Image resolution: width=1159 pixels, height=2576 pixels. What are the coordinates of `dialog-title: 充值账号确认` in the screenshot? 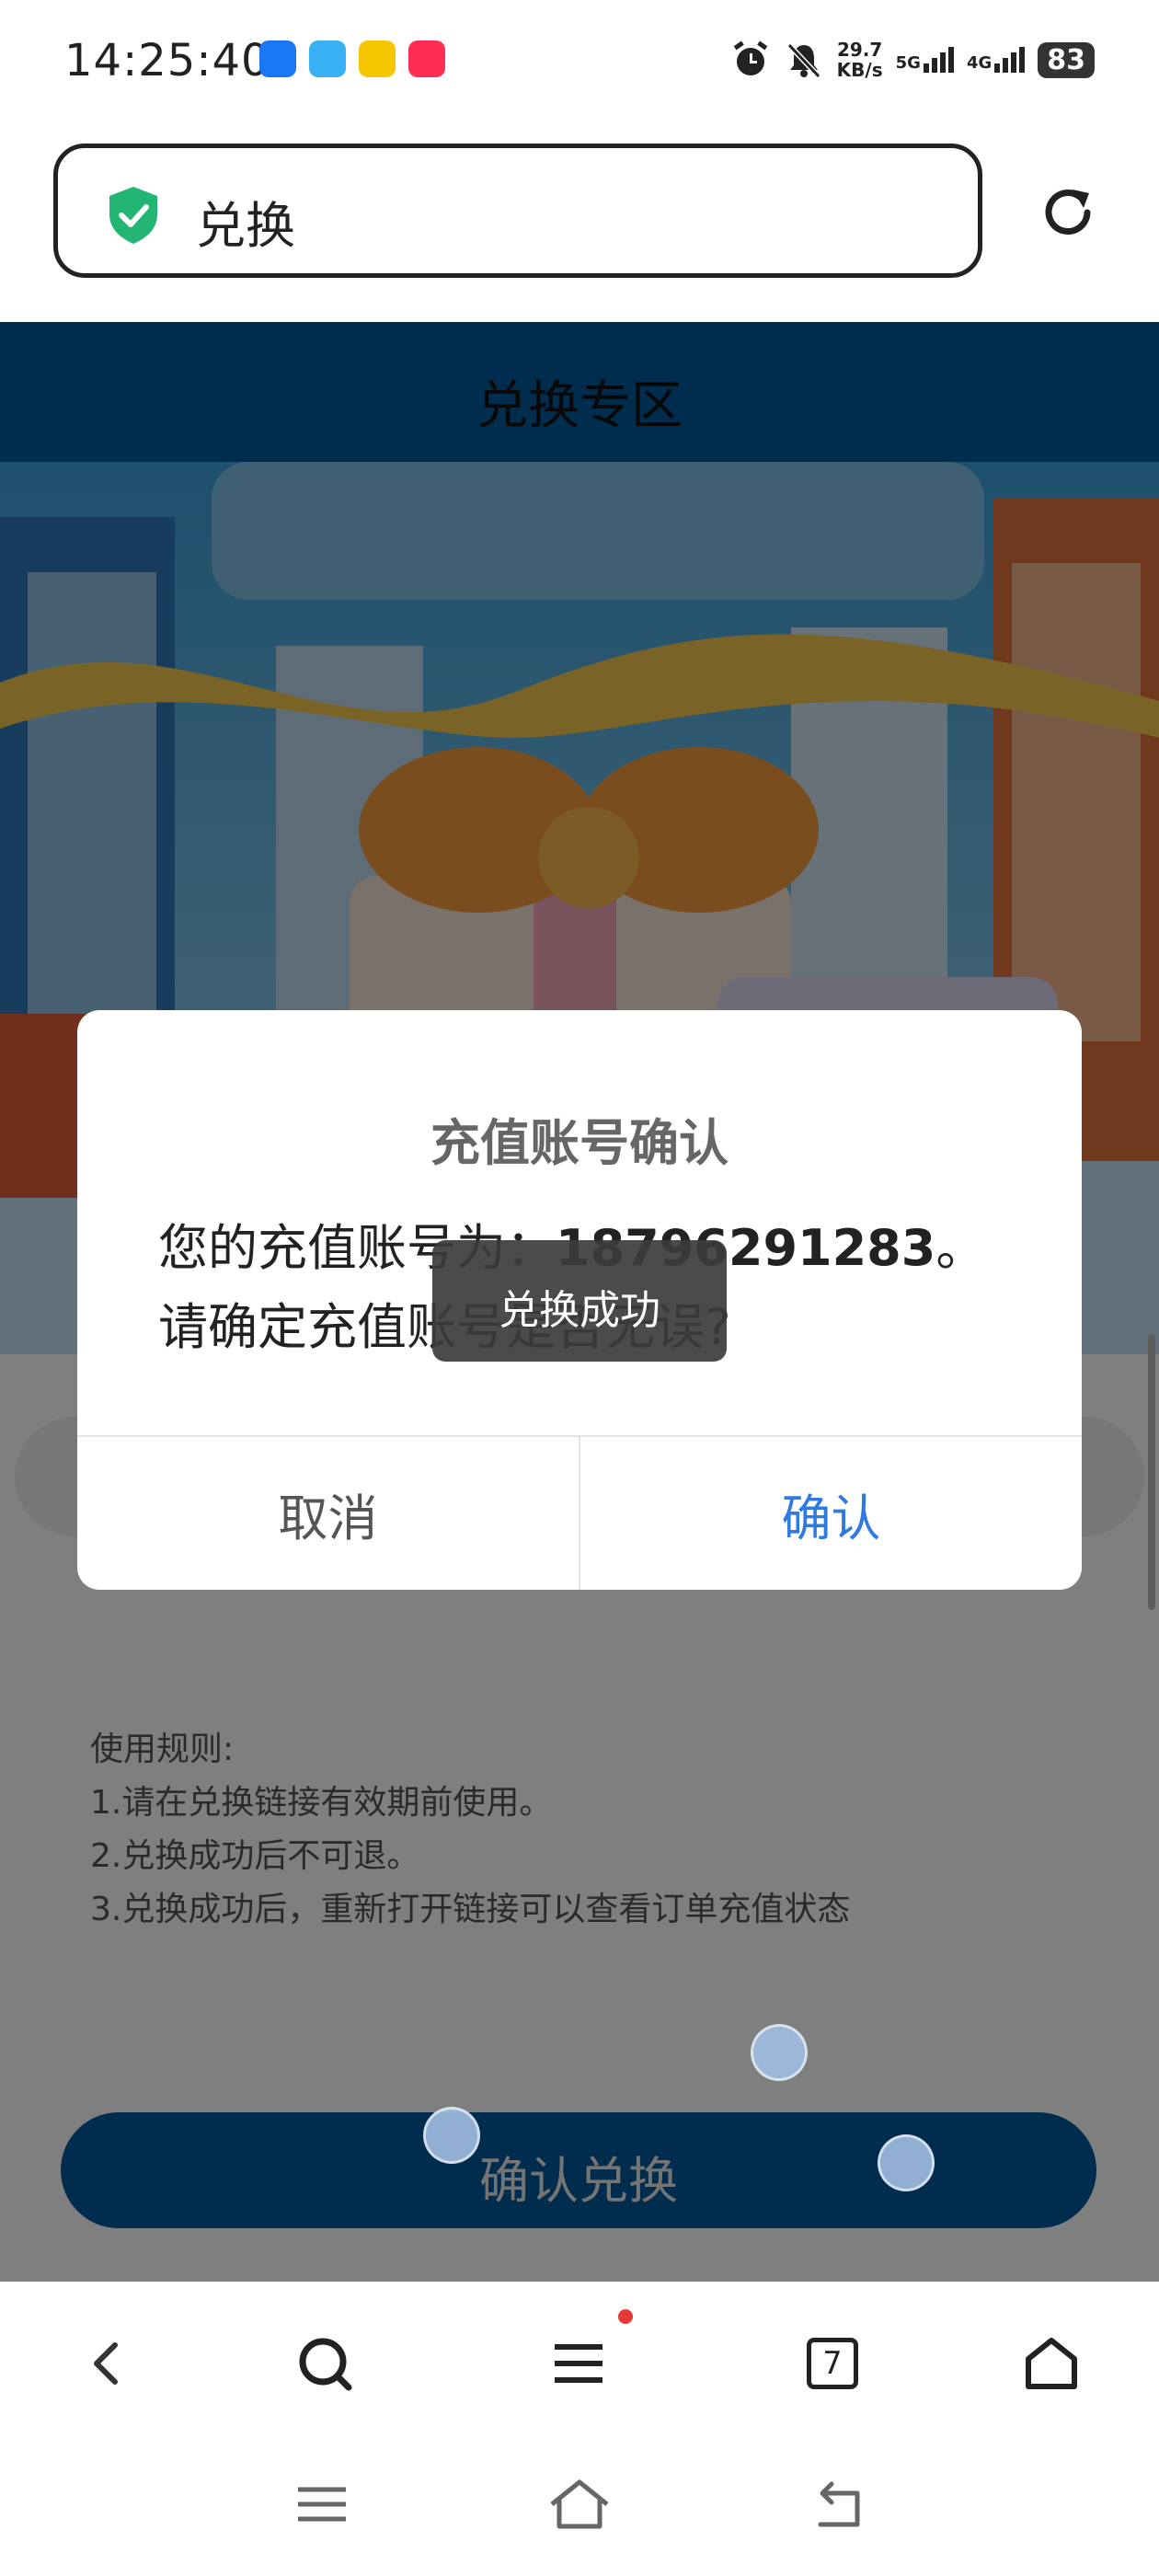 It's located at (579, 1143).